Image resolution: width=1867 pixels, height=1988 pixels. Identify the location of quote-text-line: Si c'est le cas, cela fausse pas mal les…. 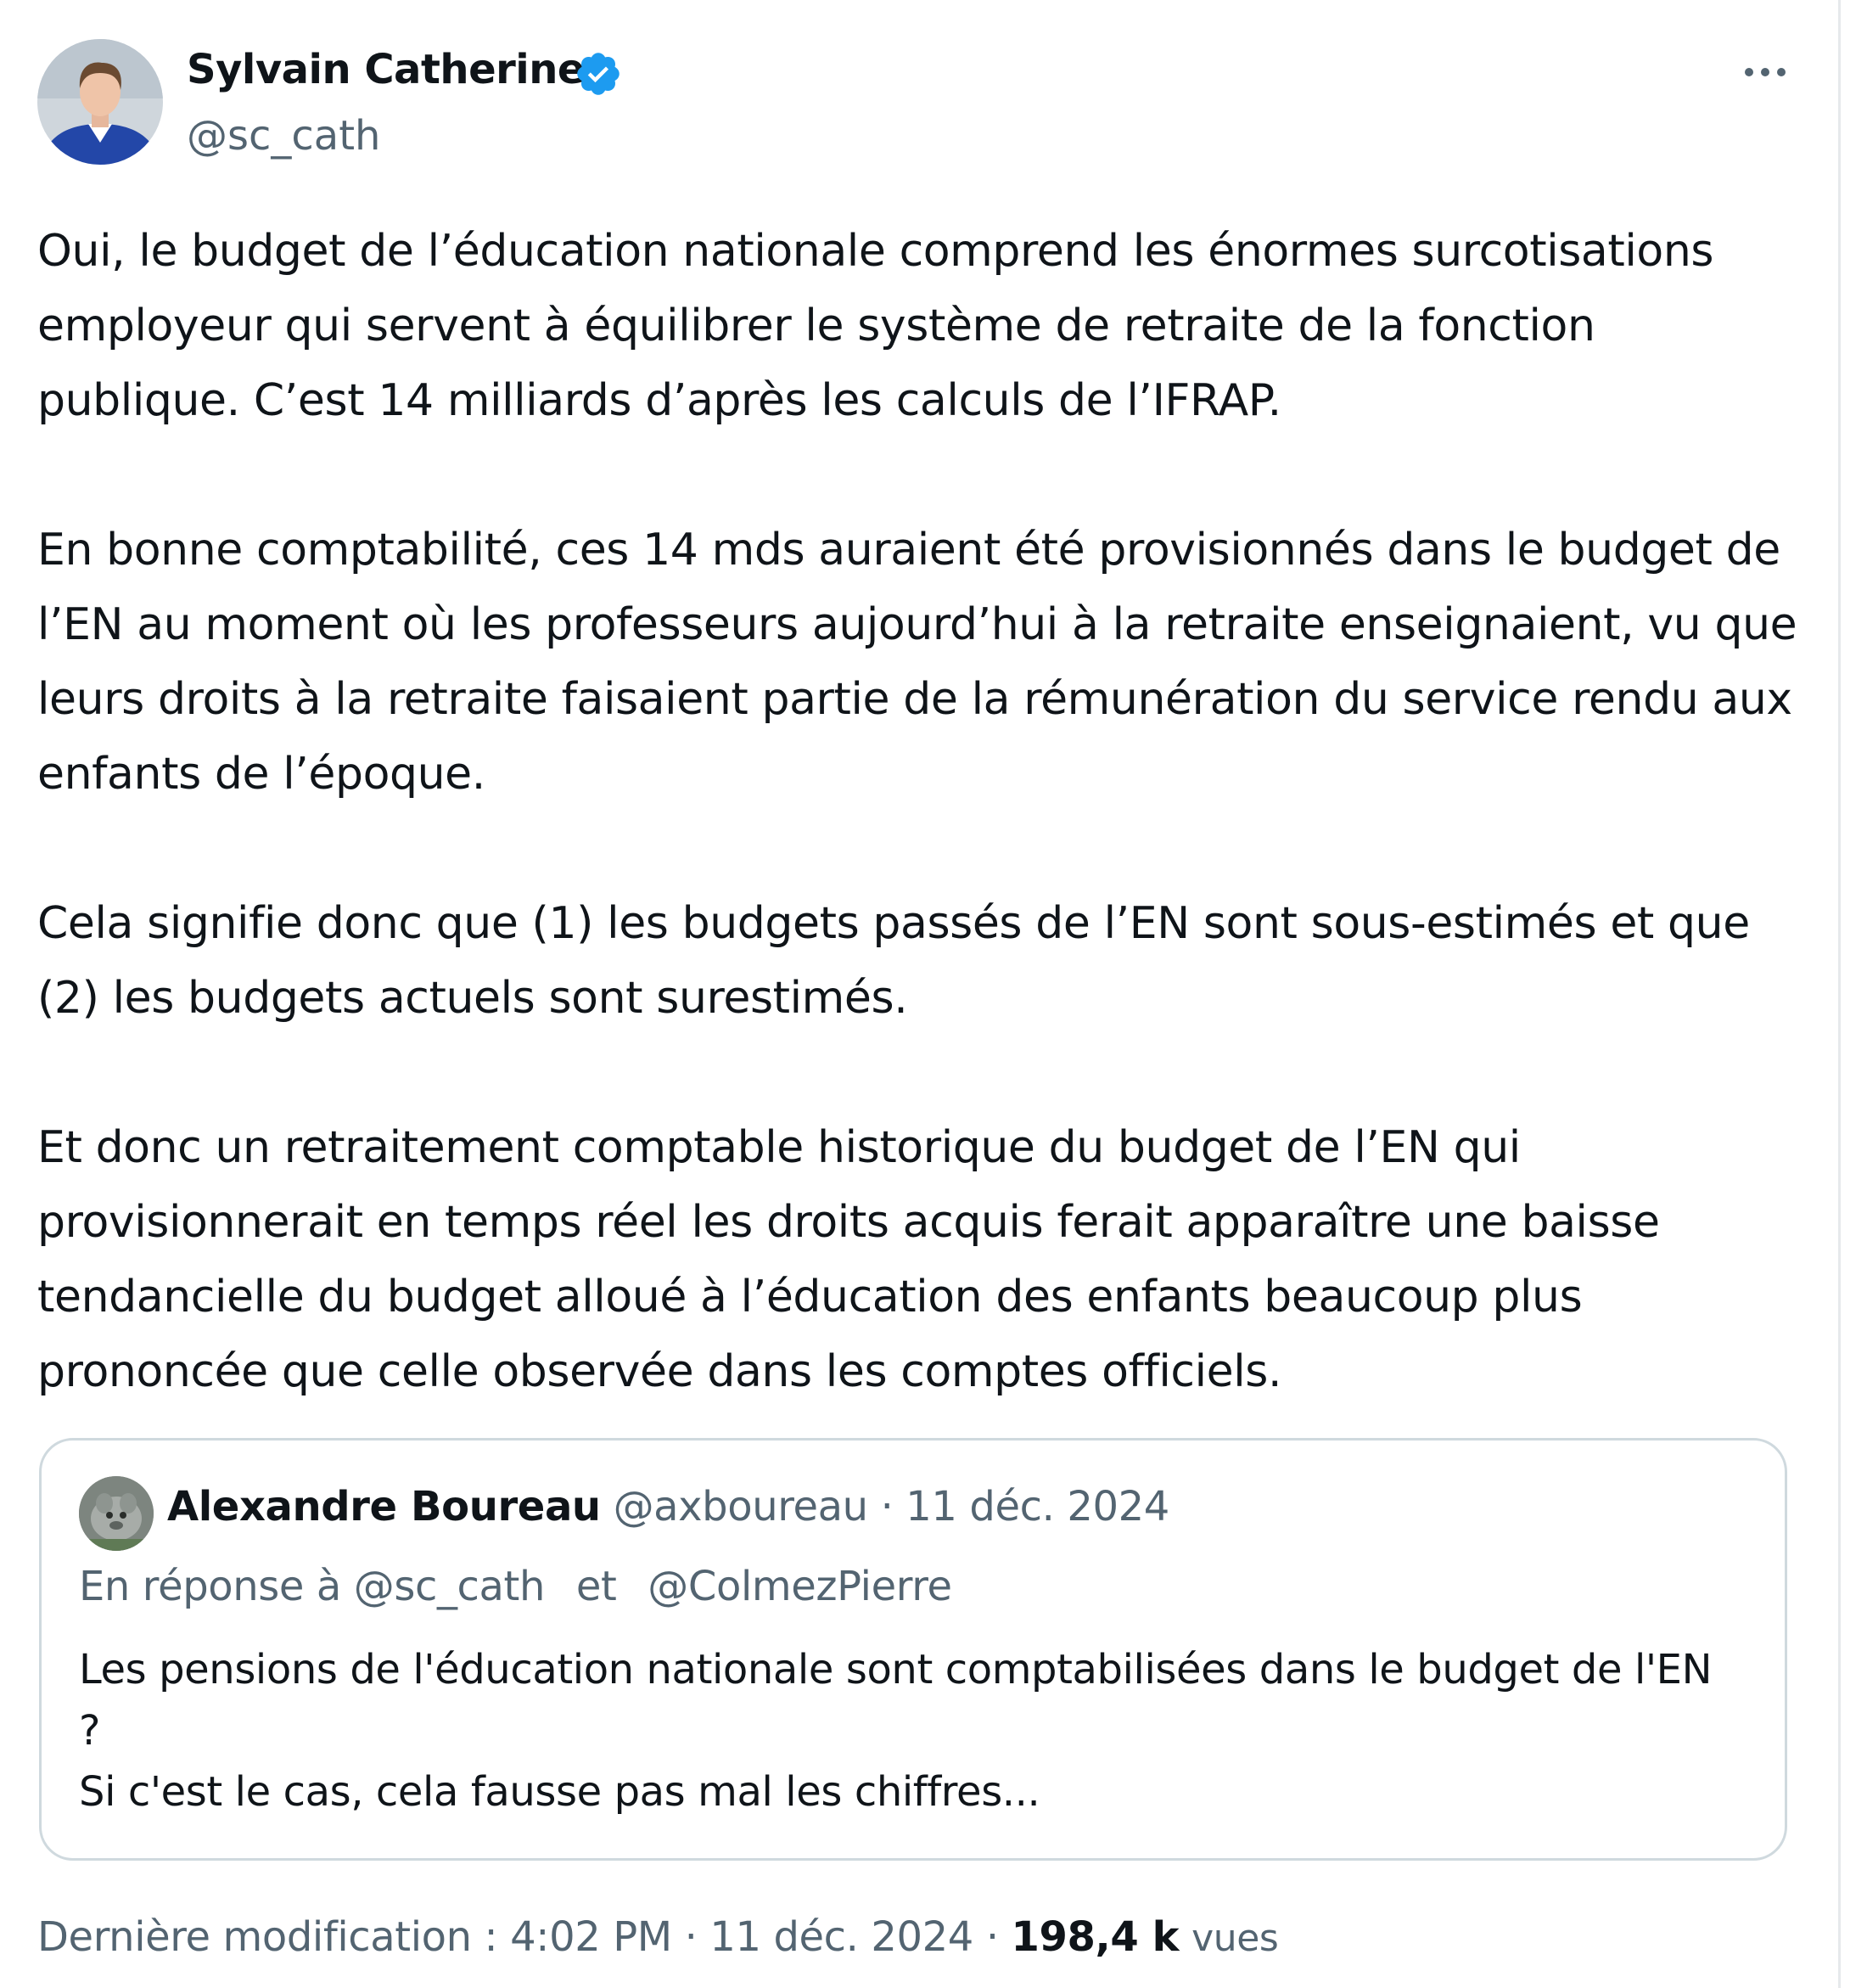
(559, 1792).